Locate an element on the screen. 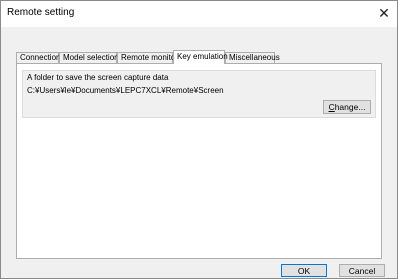  cancel-button: Cancel is located at coordinates (362, 270).